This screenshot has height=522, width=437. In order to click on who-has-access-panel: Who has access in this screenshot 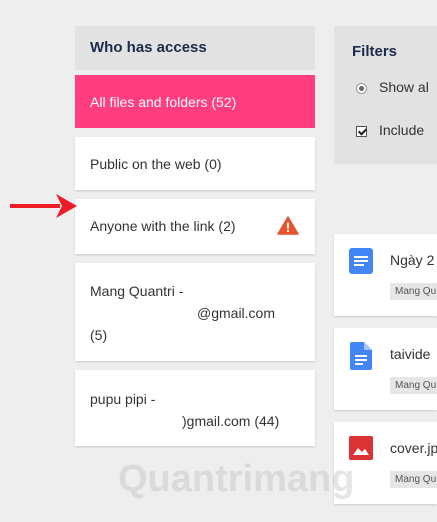, I will do `click(195, 48)`.